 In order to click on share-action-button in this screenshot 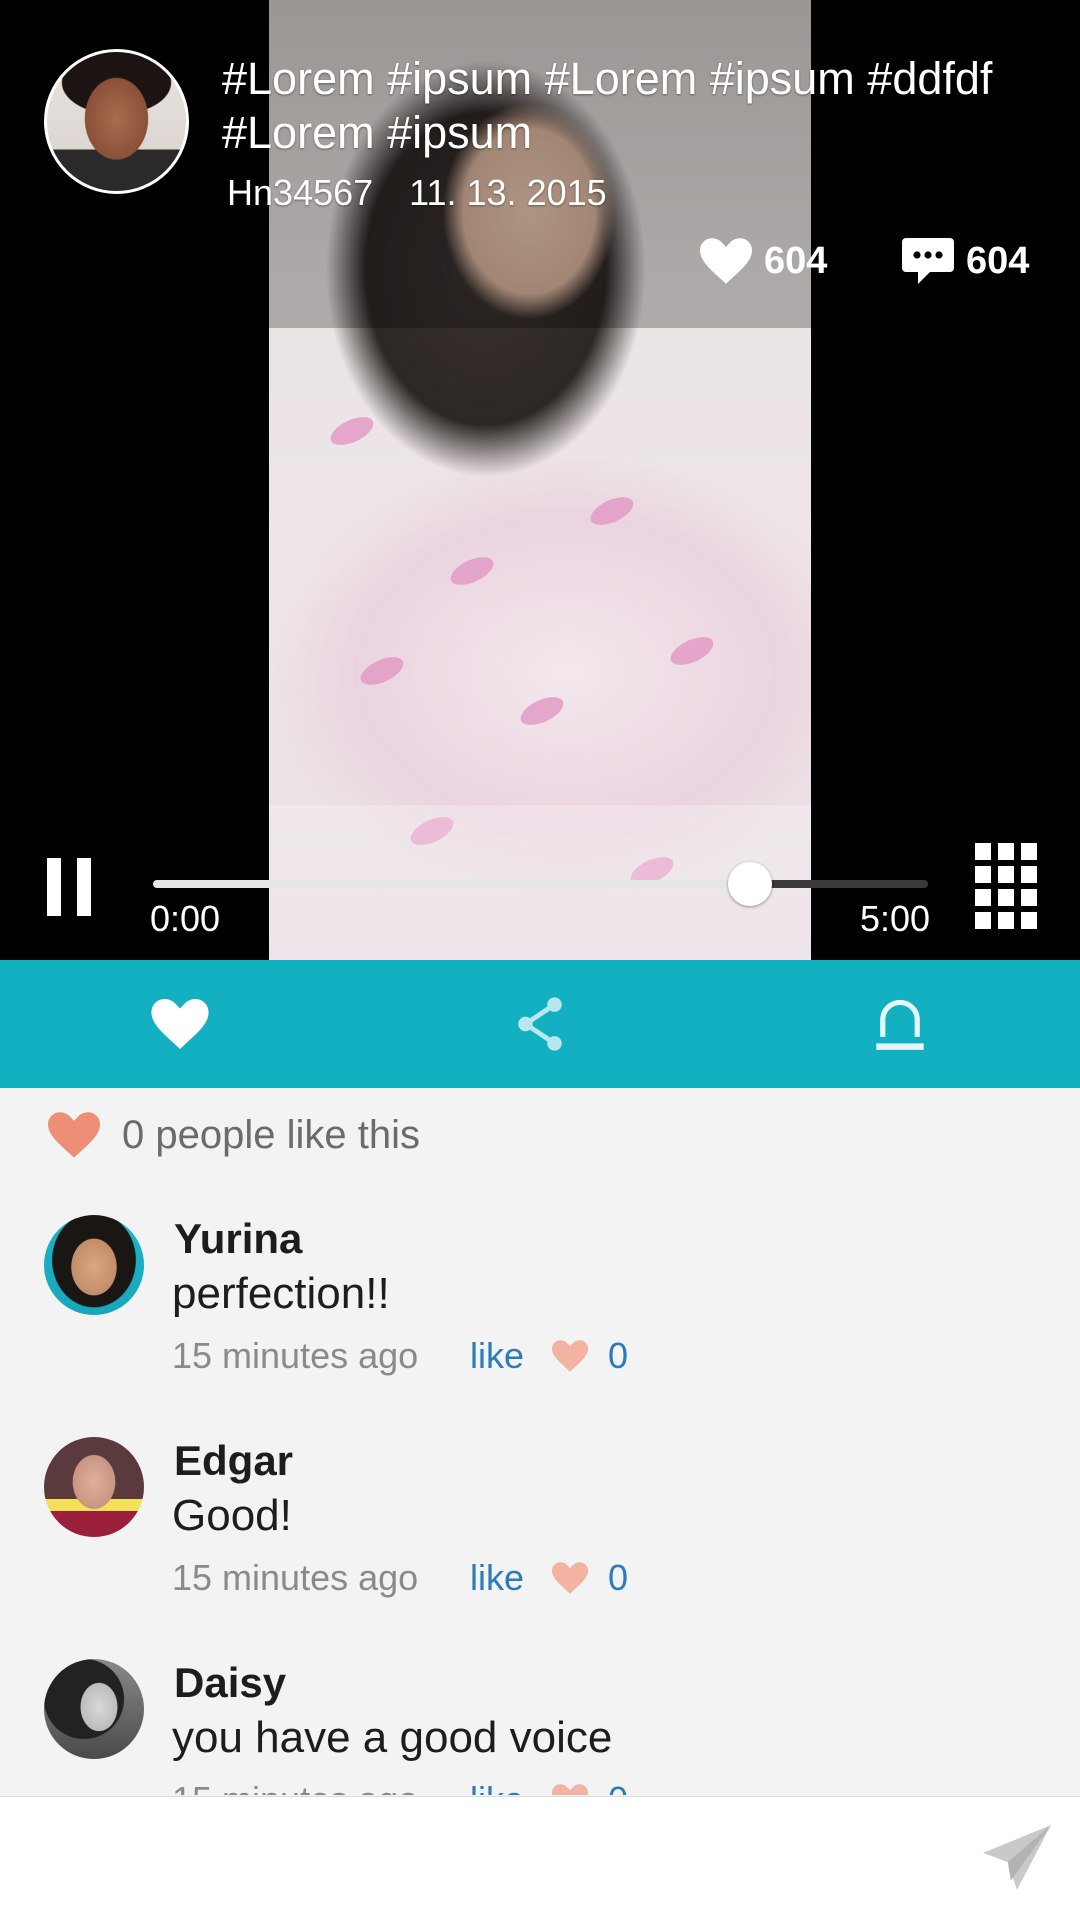, I will do `click(540, 1024)`.